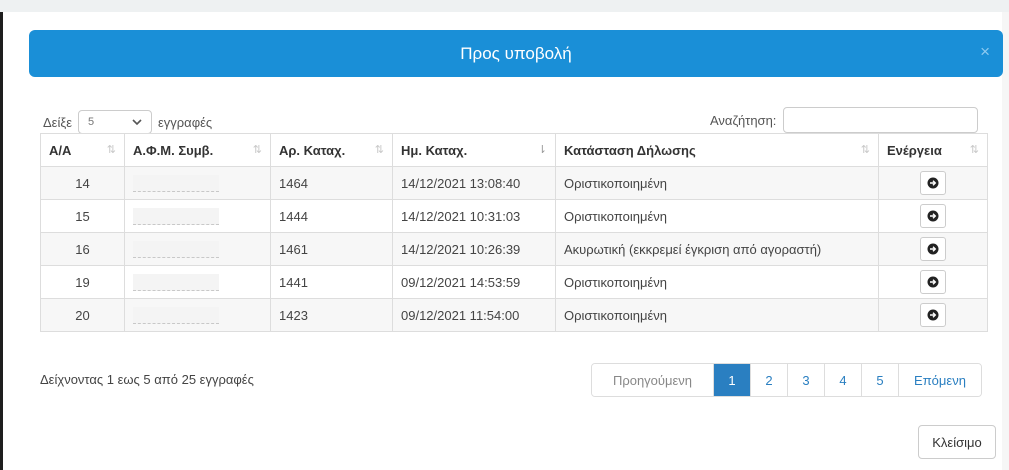  What do you see at coordinates (939, 380) in the screenshot?
I see `pagination-next: Επόμενη` at bounding box center [939, 380].